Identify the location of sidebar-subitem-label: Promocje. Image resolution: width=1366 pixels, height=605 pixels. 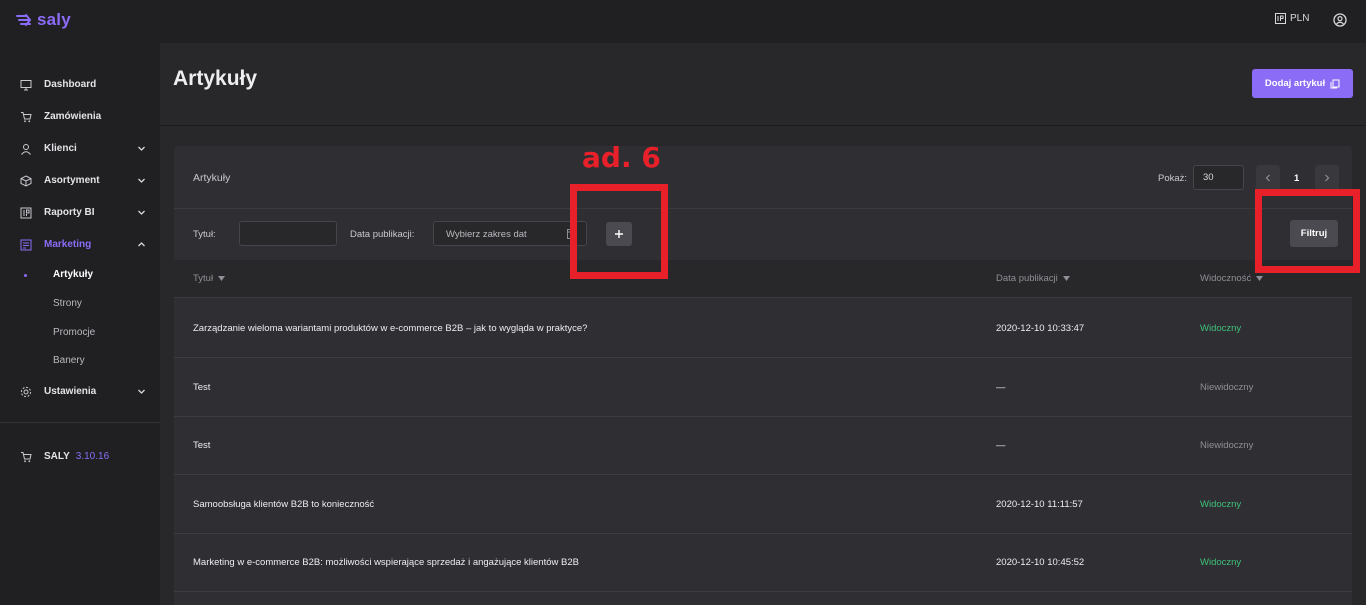
(74, 332).